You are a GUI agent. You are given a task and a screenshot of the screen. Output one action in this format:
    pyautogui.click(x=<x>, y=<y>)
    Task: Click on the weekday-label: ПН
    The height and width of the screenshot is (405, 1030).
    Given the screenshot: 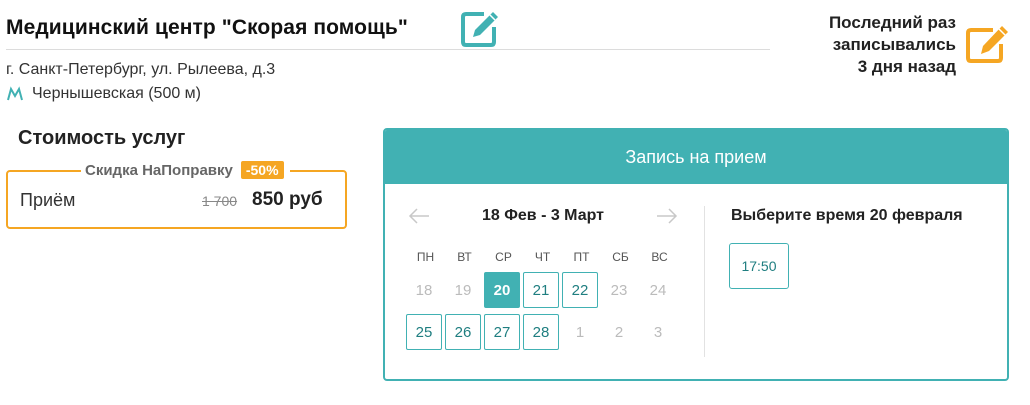 What is the action you would take?
    pyautogui.click(x=425, y=257)
    